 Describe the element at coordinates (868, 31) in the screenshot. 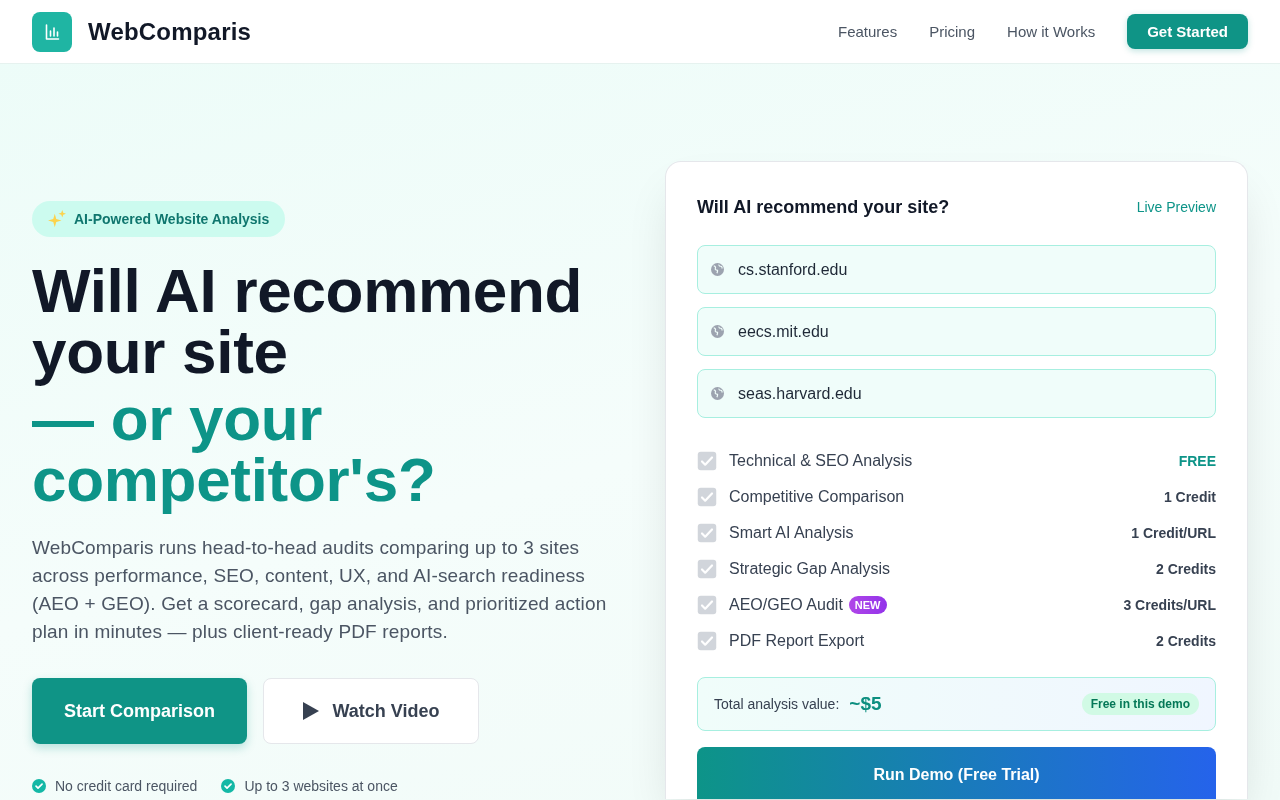

I see `nav-link: Features` at that location.